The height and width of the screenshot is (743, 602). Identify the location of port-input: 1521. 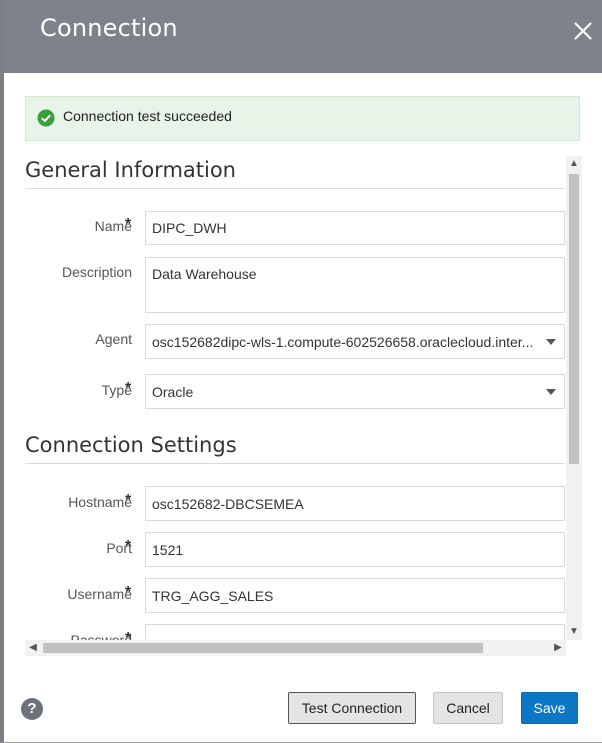
(355, 549).